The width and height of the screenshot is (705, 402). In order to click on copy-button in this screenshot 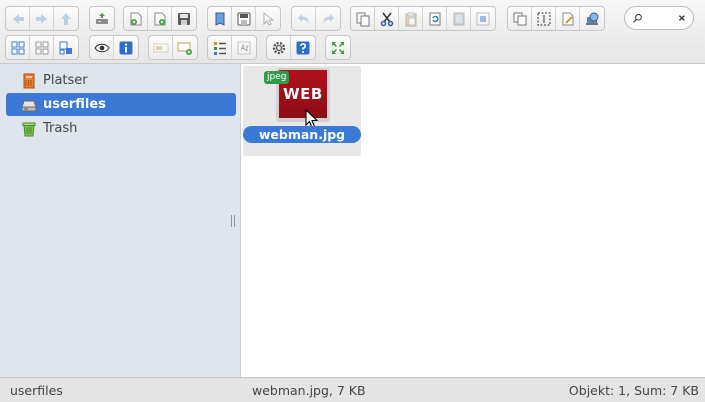, I will do `click(363, 18)`.